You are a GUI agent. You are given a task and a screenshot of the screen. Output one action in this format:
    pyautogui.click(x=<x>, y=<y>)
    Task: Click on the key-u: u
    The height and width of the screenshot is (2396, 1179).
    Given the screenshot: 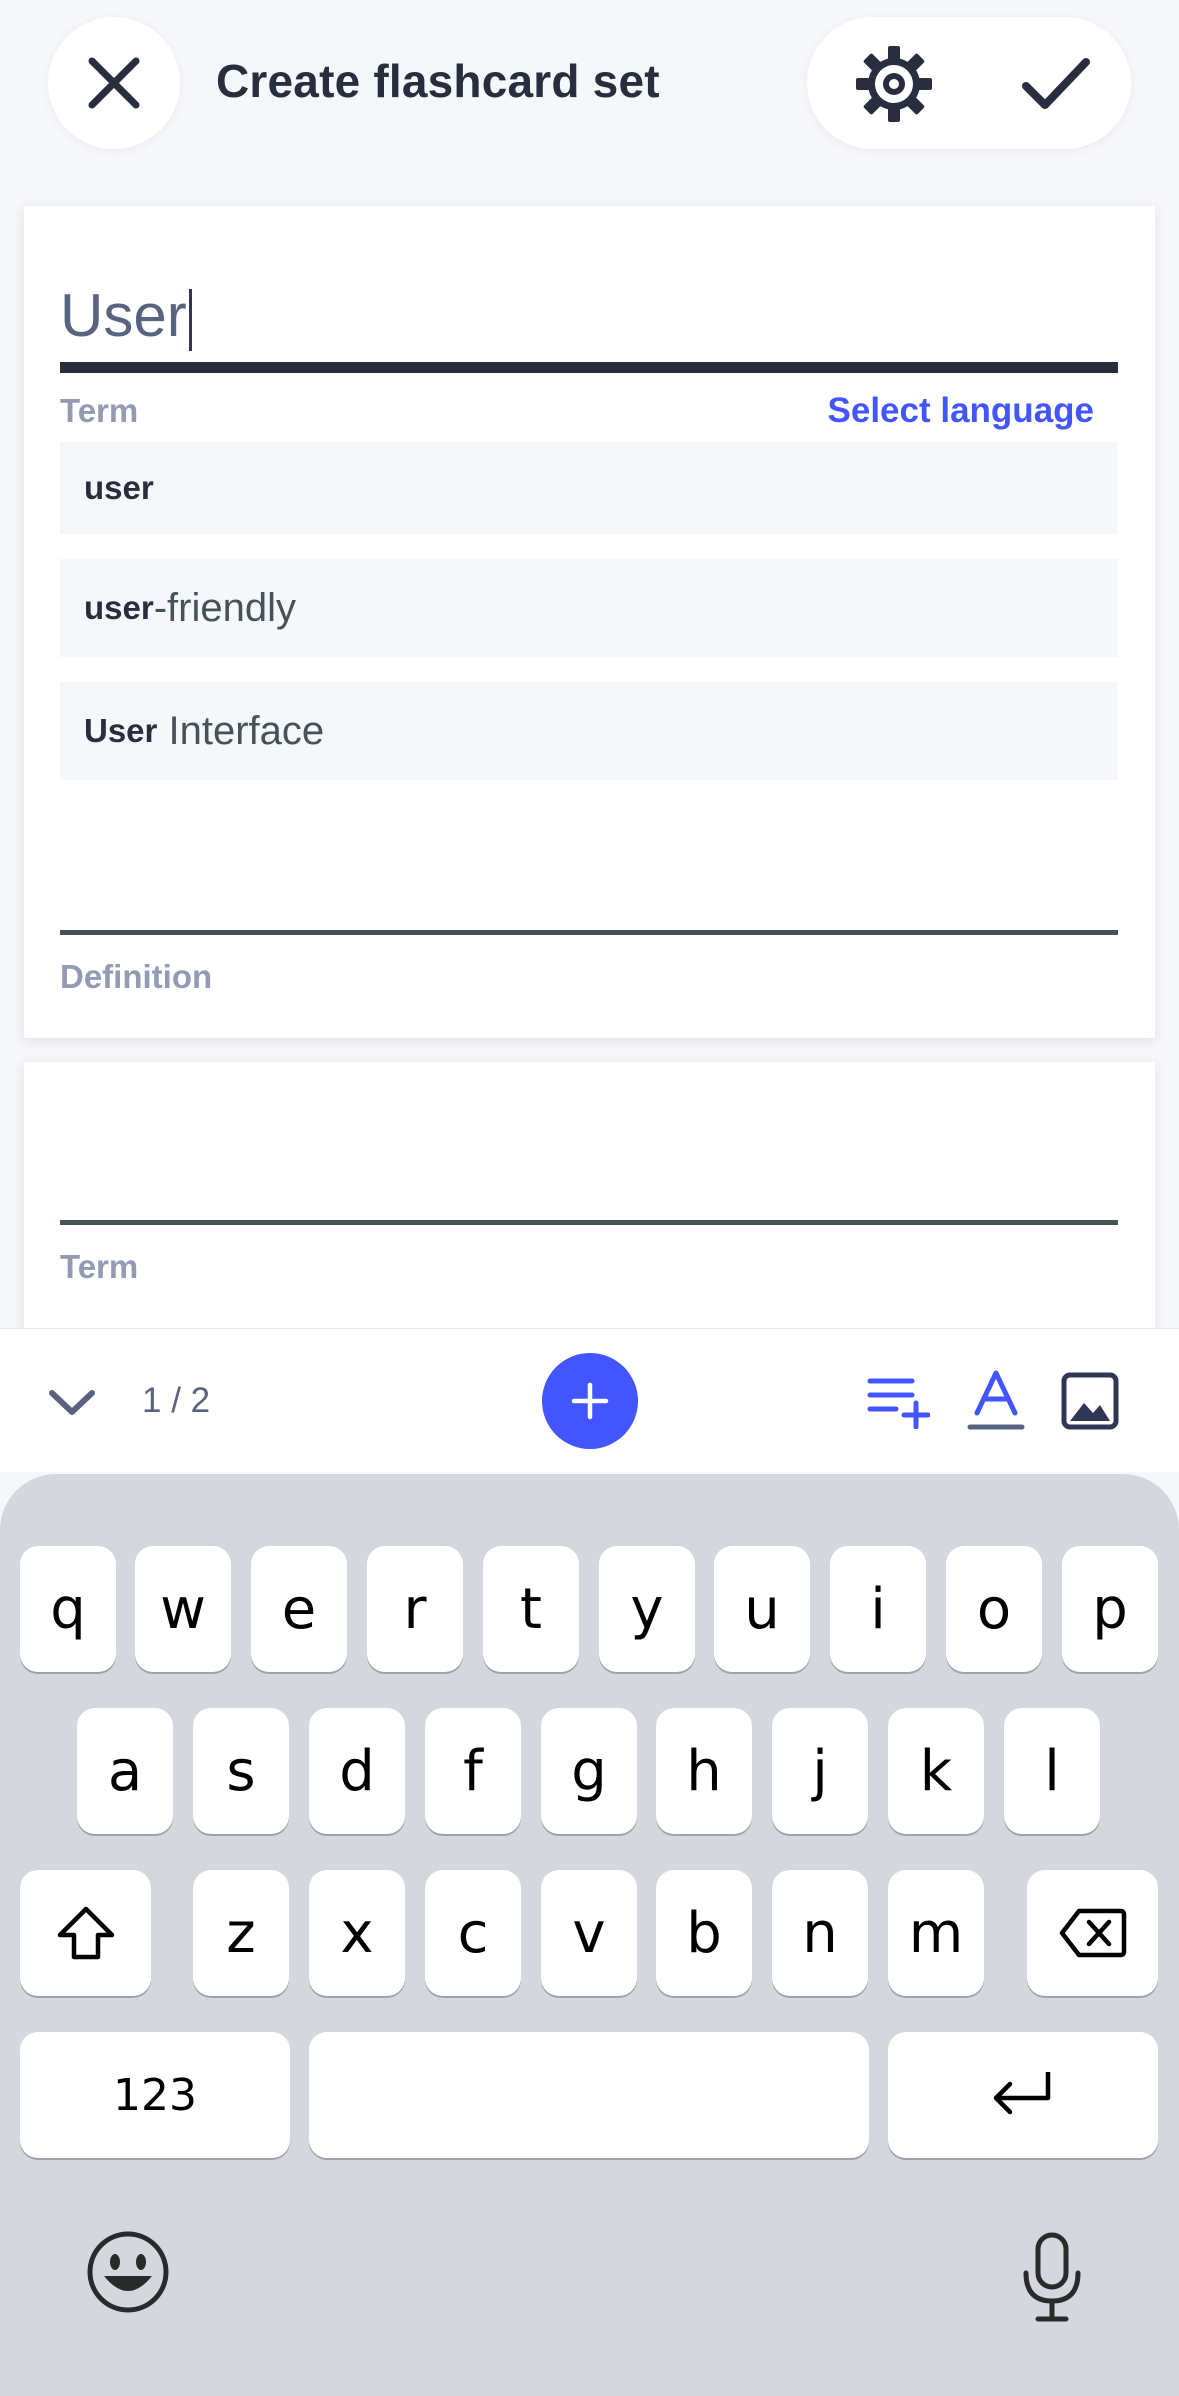 What is the action you would take?
    pyautogui.click(x=762, y=1609)
    